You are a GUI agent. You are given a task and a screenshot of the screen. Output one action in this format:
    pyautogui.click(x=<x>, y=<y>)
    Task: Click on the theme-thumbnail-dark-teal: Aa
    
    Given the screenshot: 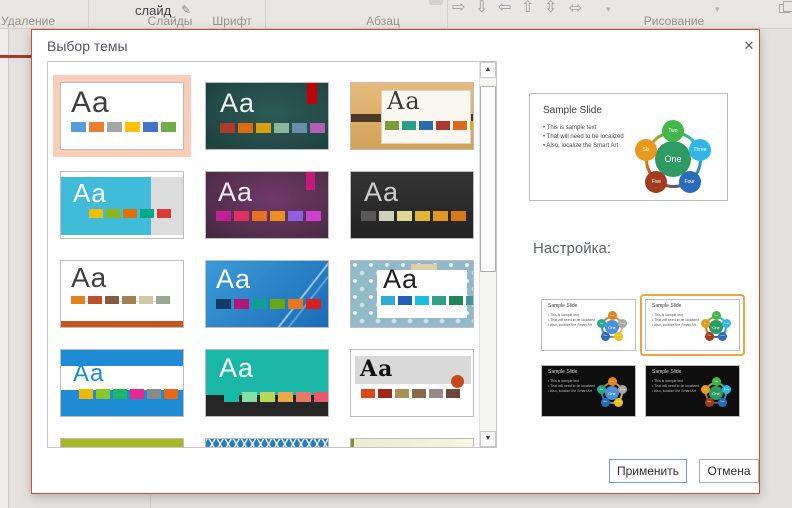 What is the action you would take?
    pyautogui.click(x=267, y=116)
    